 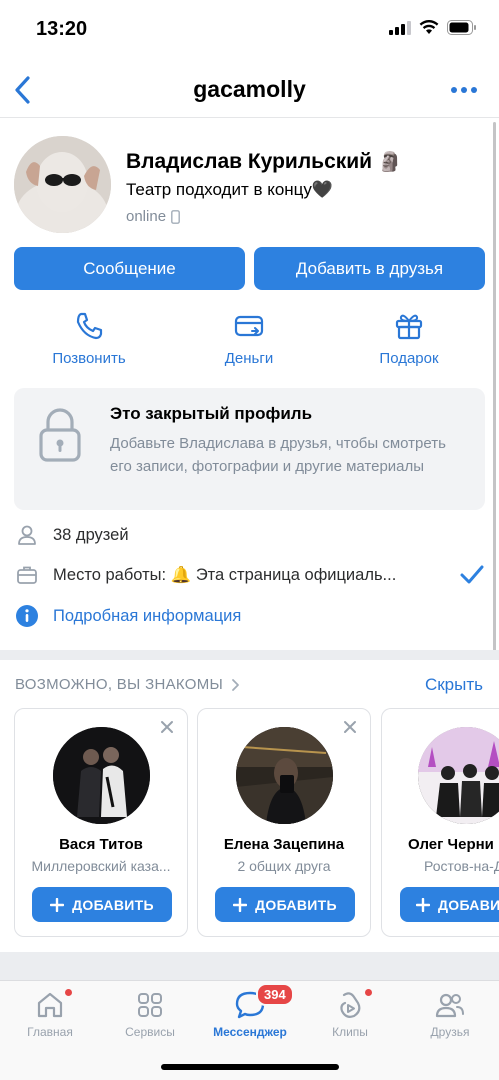 What do you see at coordinates (249, 161) in the screenshot?
I see `profile-name: Владислав Курильский` at bounding box center [249, 161].